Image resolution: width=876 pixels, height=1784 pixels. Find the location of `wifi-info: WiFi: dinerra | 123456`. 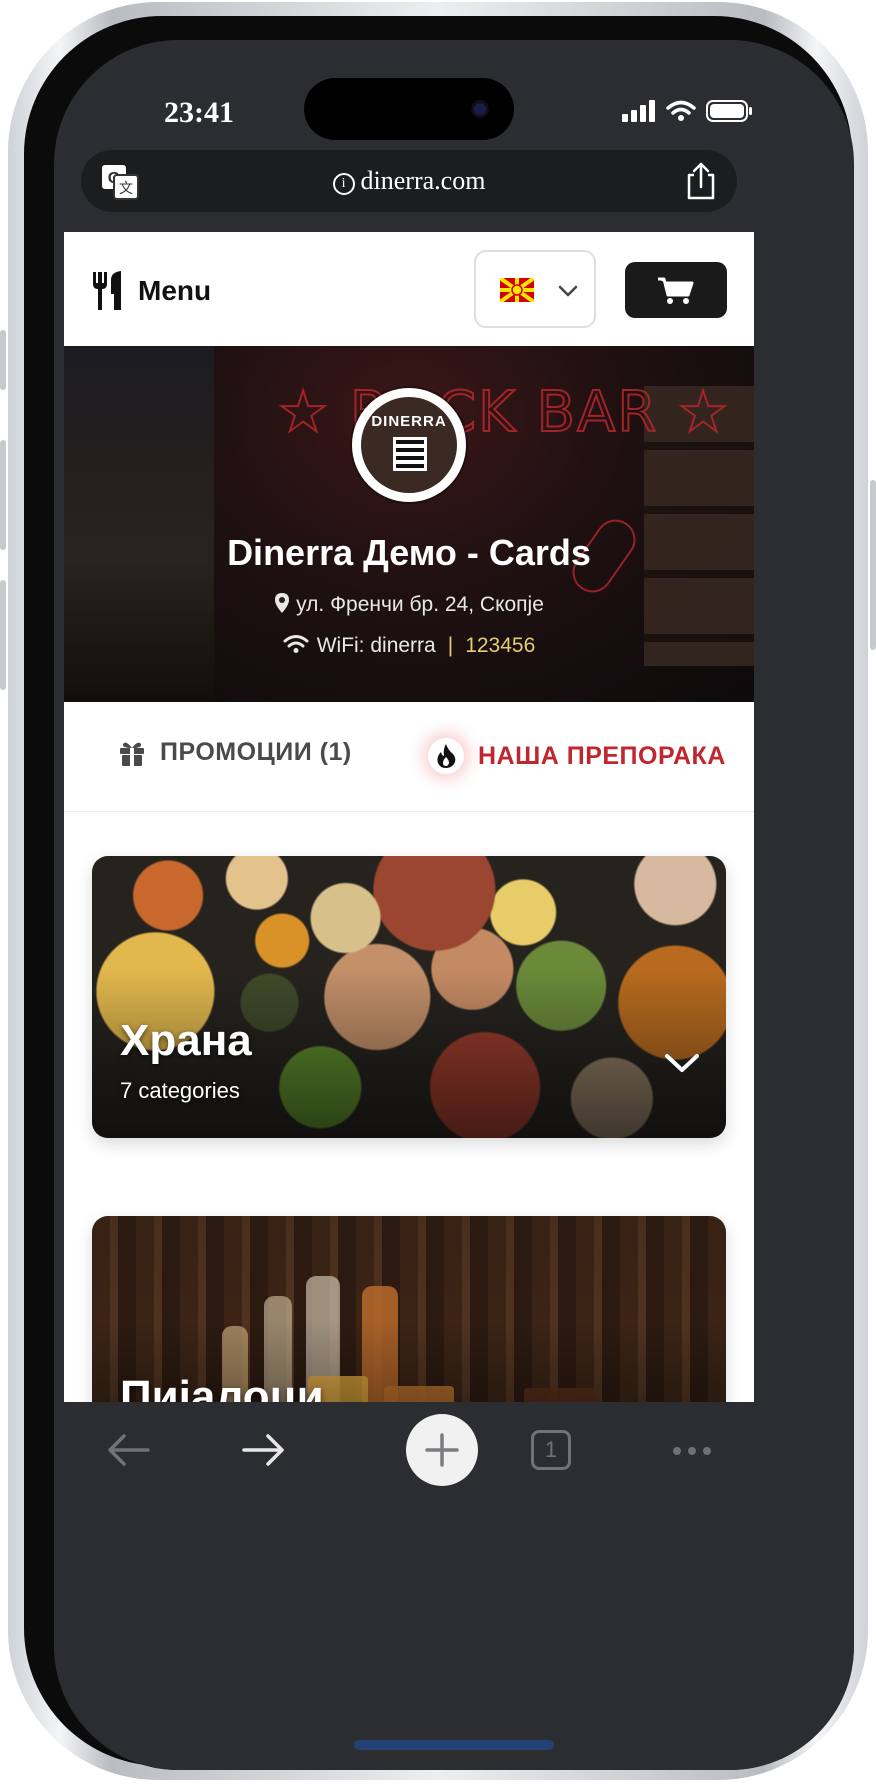

wifi-info: WiFi: dinerra | 123456 is located at coordinates (409, 646).